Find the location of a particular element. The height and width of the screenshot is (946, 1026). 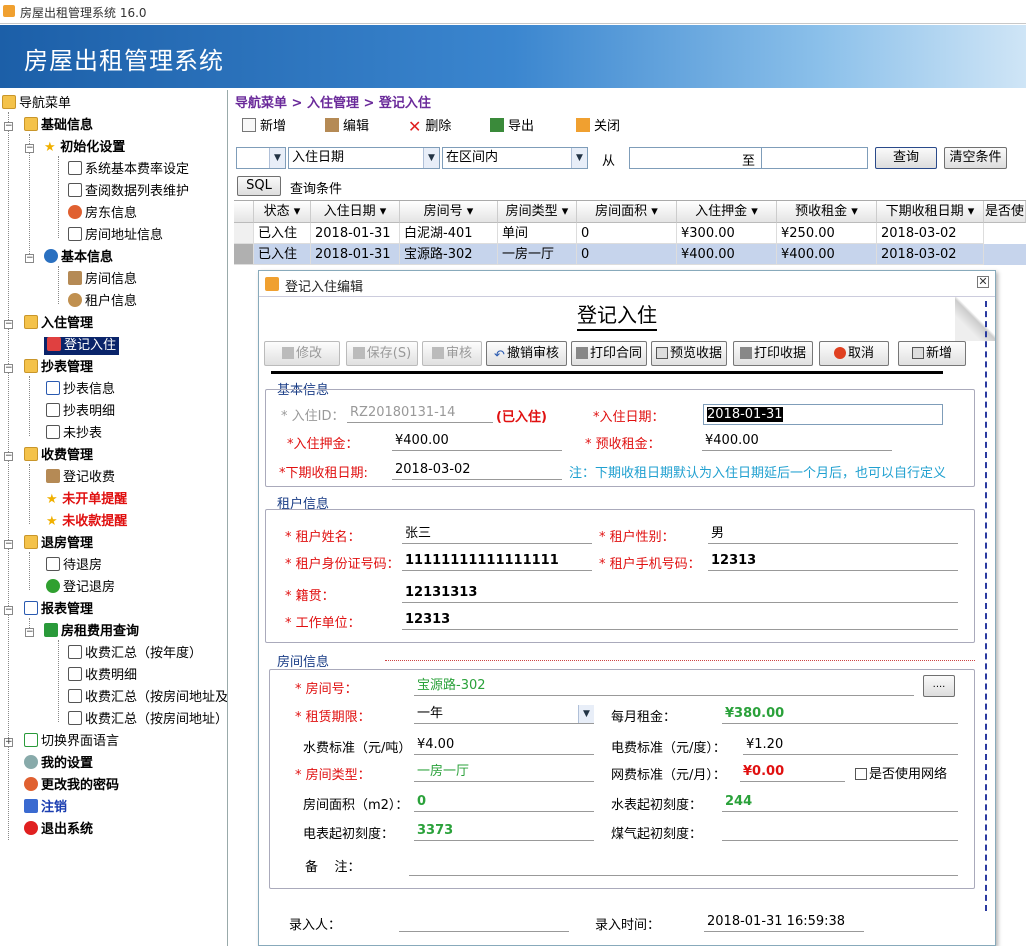

col-header: 入住日期 ▾ is located at coordinates (355, 212).